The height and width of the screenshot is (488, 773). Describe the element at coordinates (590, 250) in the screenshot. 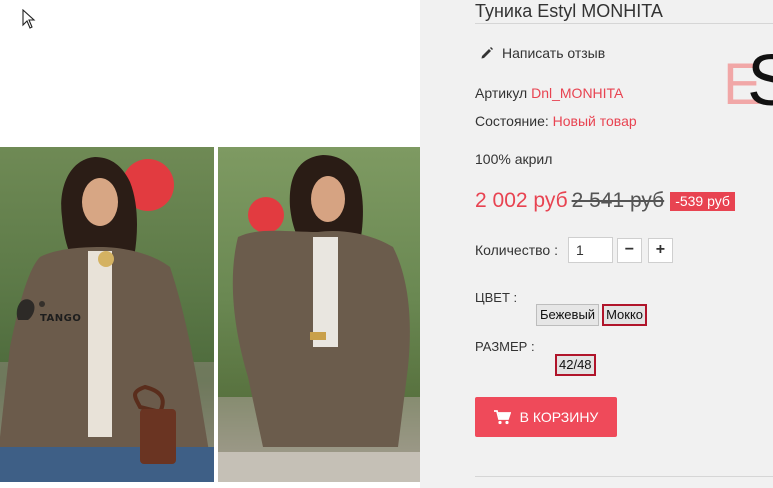

I see `quantity-input` at that location.